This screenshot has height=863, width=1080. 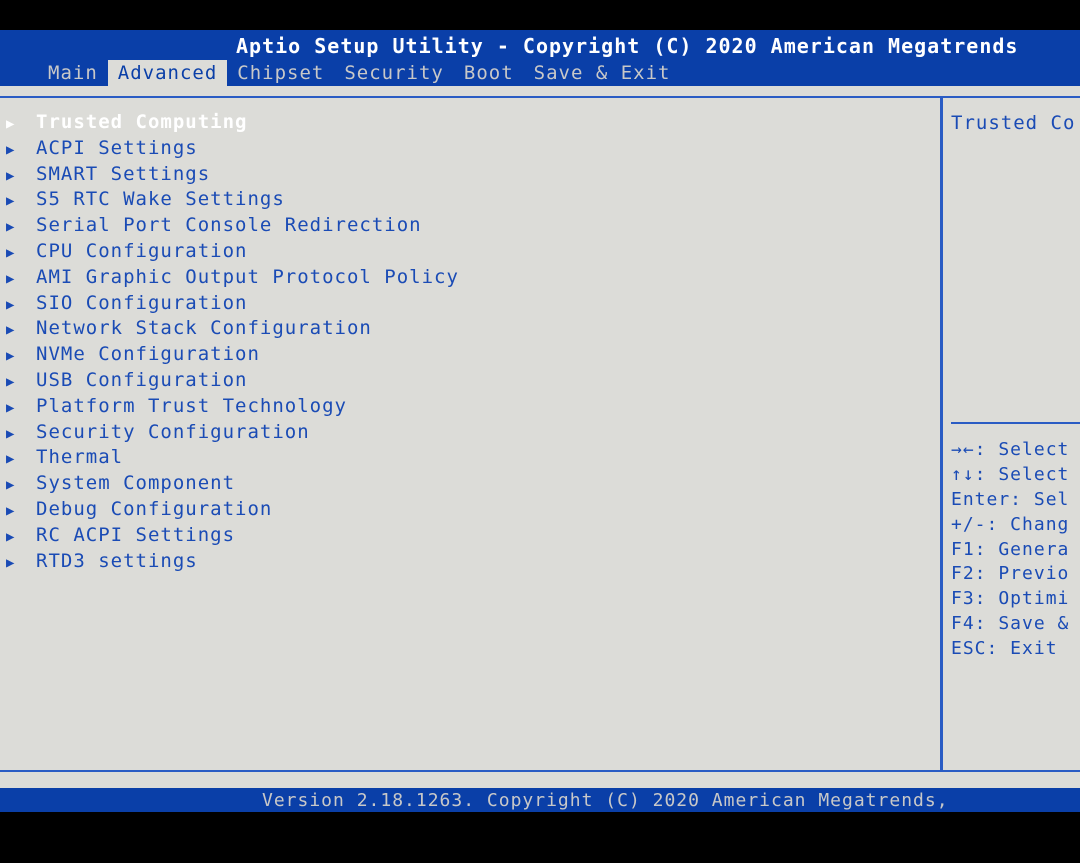 I want to click on menu-item-trusted-computing: ▶ Trusted Computing, so click(x=232, y=123).